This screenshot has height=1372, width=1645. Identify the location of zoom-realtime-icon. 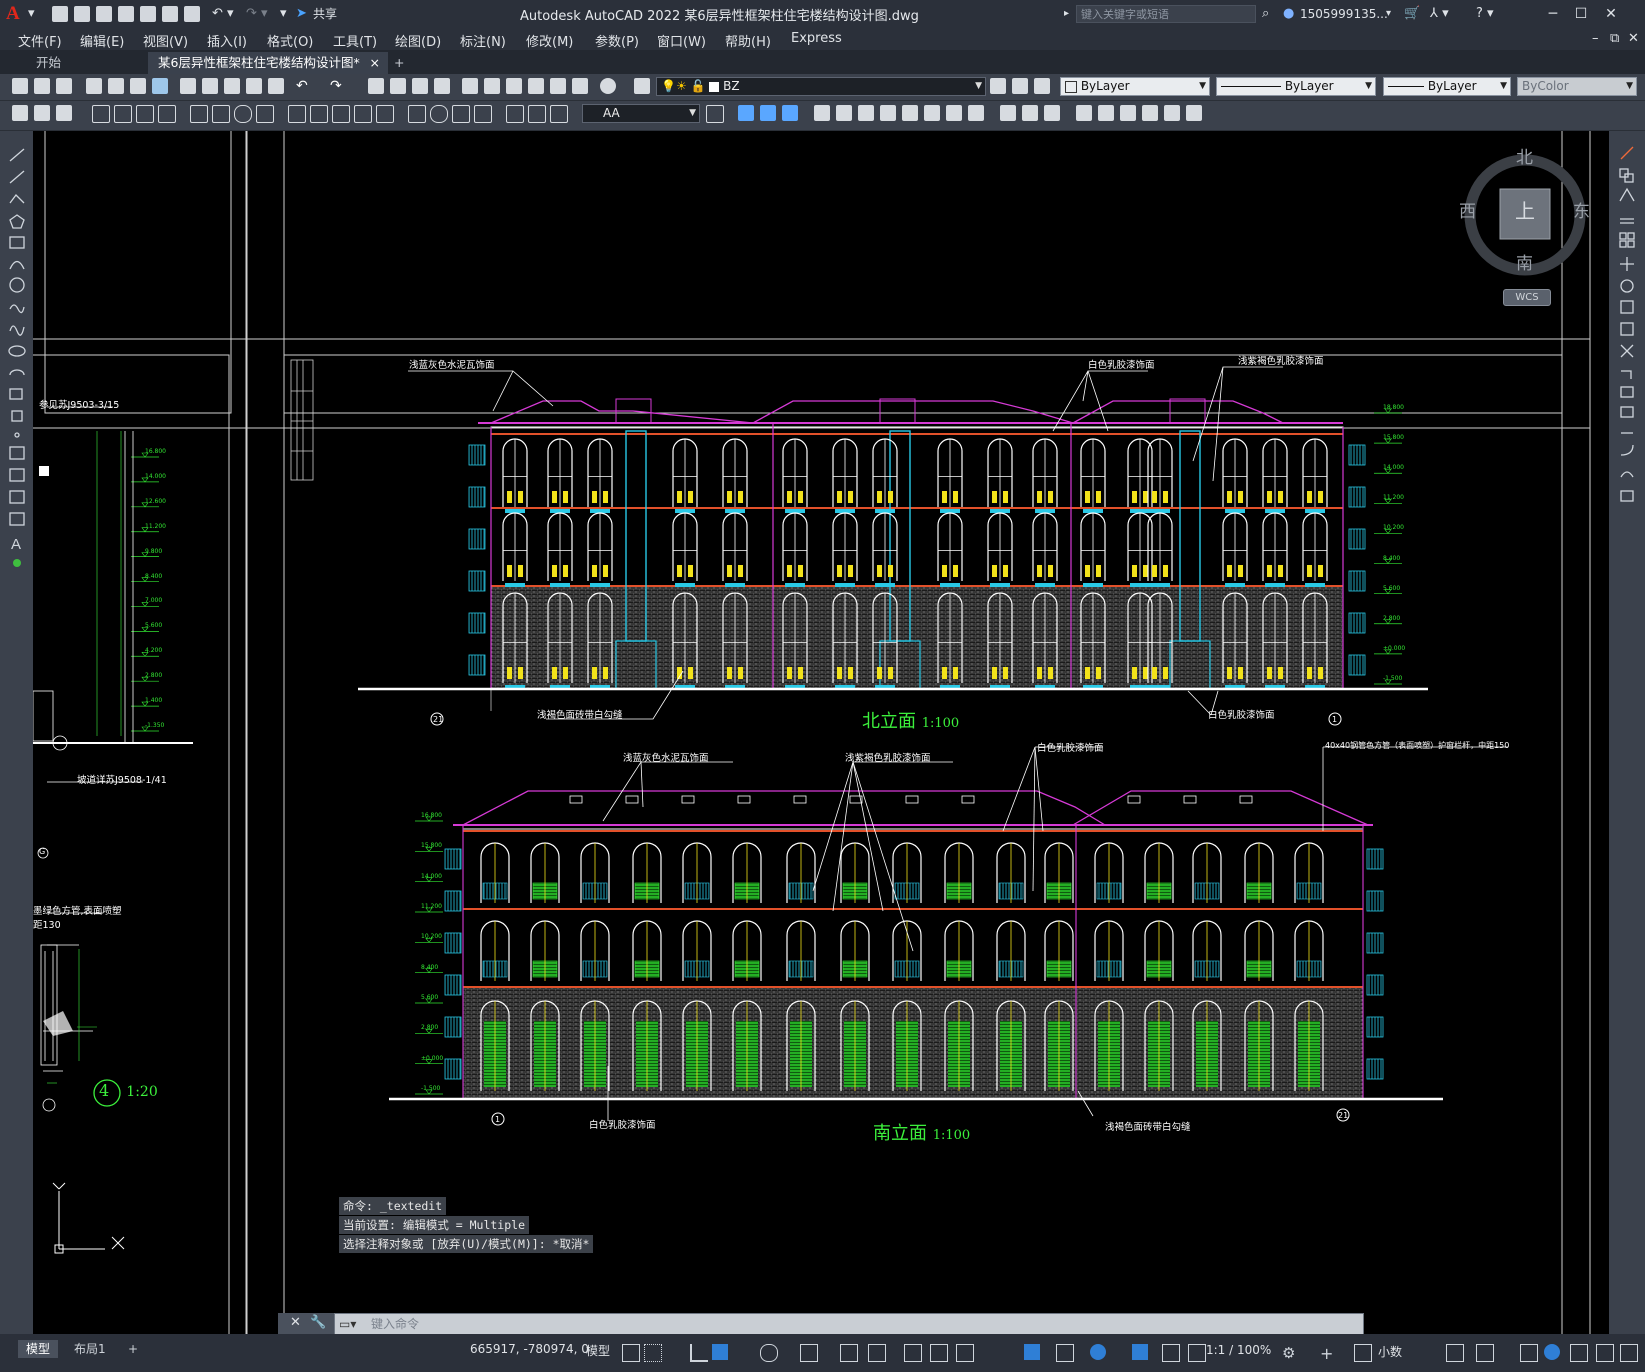
(398, 86).